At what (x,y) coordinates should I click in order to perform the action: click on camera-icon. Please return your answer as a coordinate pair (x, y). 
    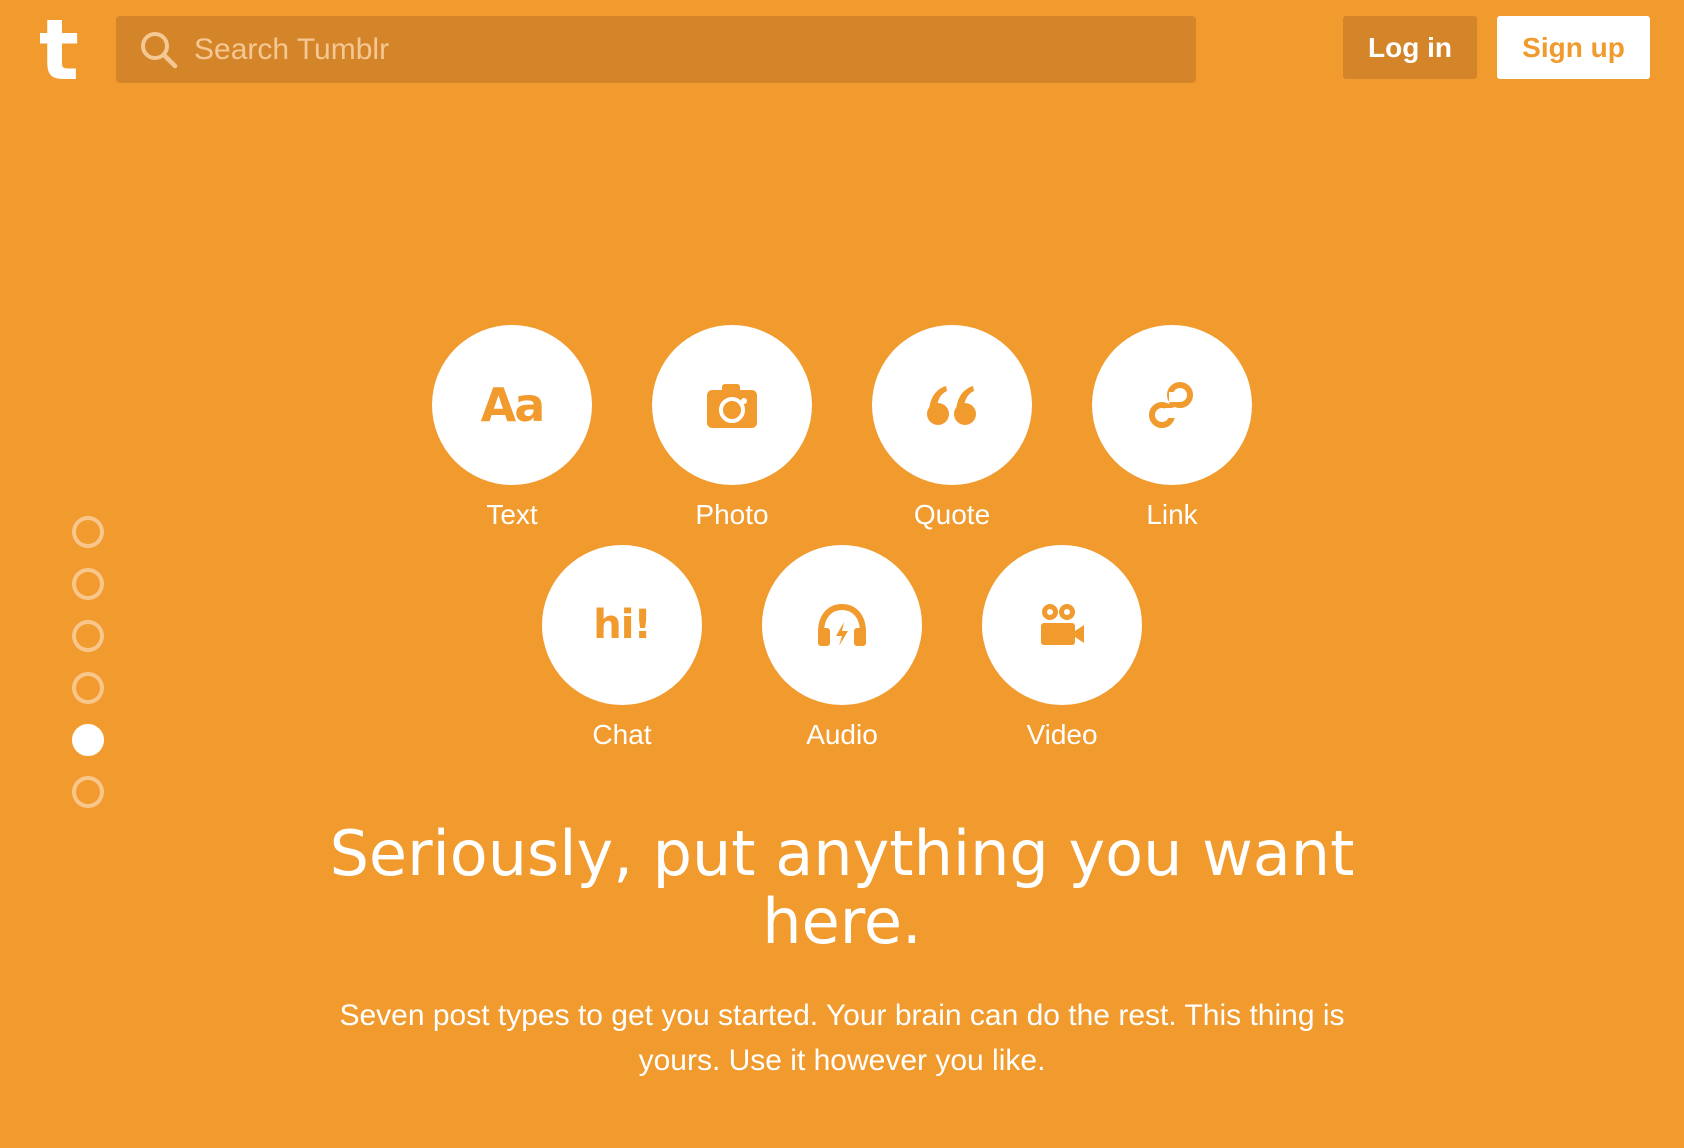
    Looking at the image, I should click on (732, 406).